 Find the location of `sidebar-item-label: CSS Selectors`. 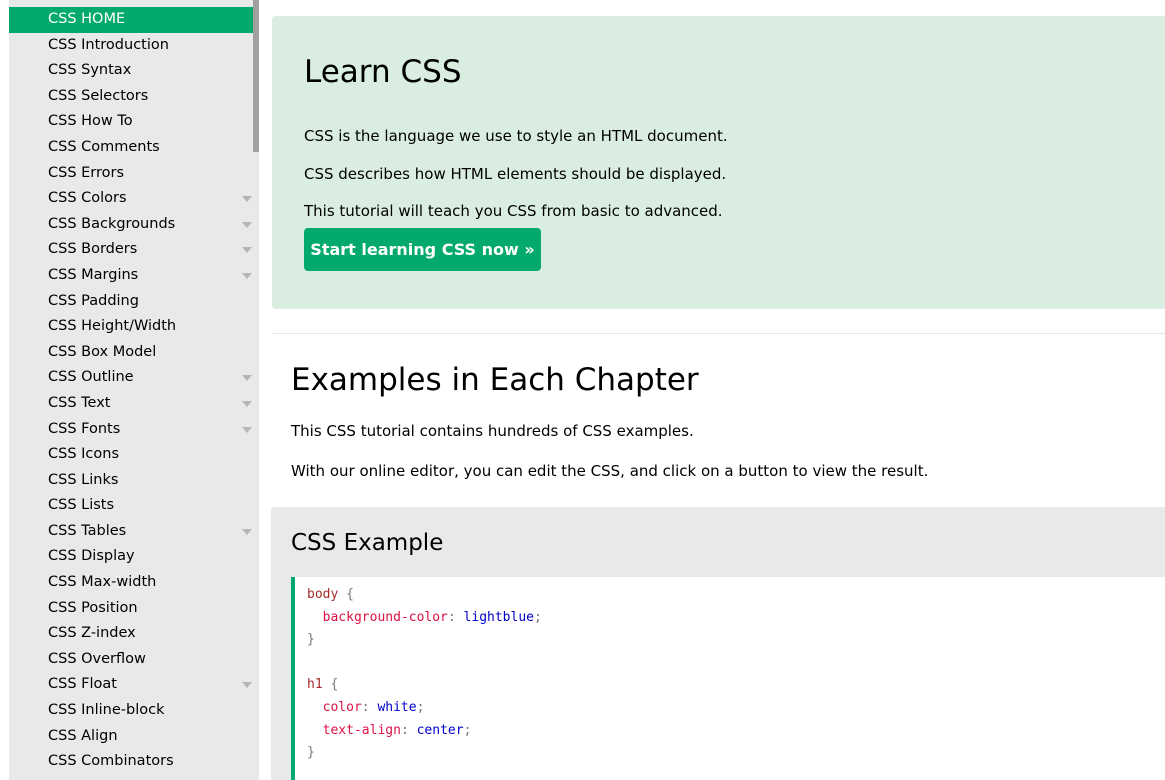

sidebar-item-label: CSS Selectors is located at coordinates (98, 95).